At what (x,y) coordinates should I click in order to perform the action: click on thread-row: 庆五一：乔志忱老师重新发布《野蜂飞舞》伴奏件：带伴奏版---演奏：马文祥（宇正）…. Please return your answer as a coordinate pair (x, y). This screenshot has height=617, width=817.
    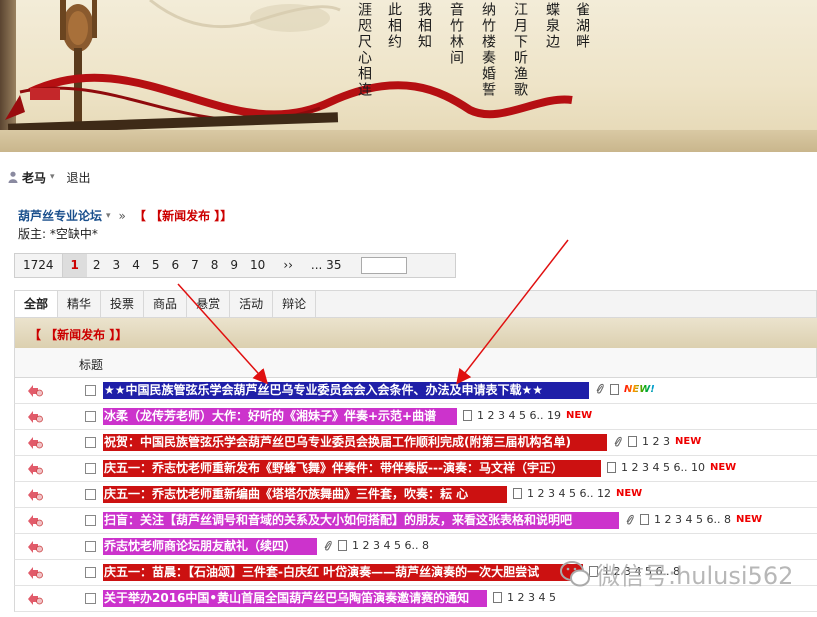
    Looking at the image, I should click on (415, 469).